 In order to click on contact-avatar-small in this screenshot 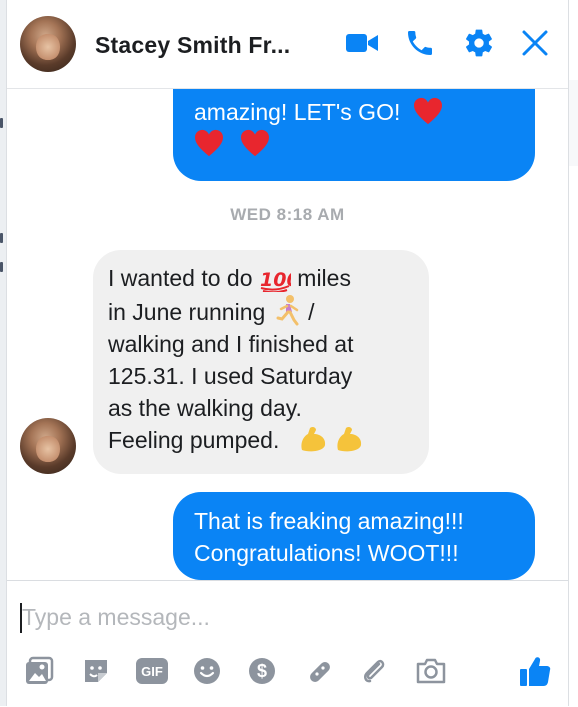, I will do `click(48, 446)`.